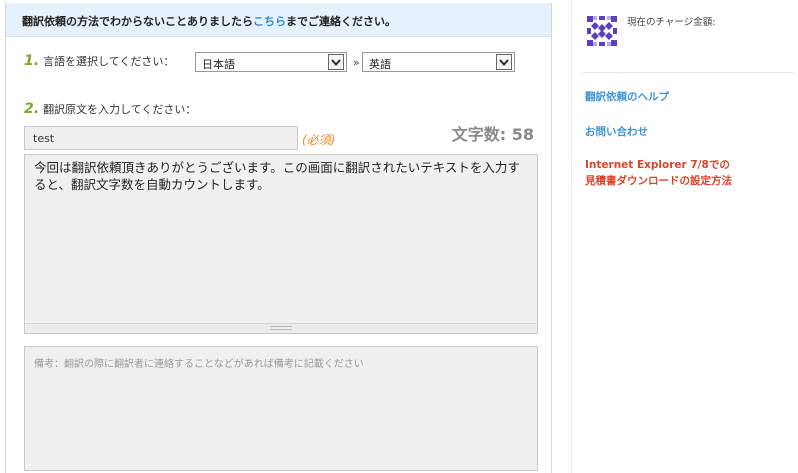 The width and height of the screenshot is (798, 473). I want to click on ie-settings-link-line2: 見積書ダウンロードの設定方法, so click(658, 181).